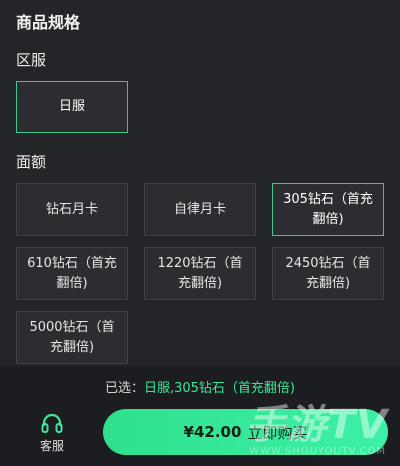 This screenshot has width=400, height=466. Describe the element at coordinates (72, 209) in the screenshot. I see `amount-option-diamond-monthly: 钻石月卡` at that location.